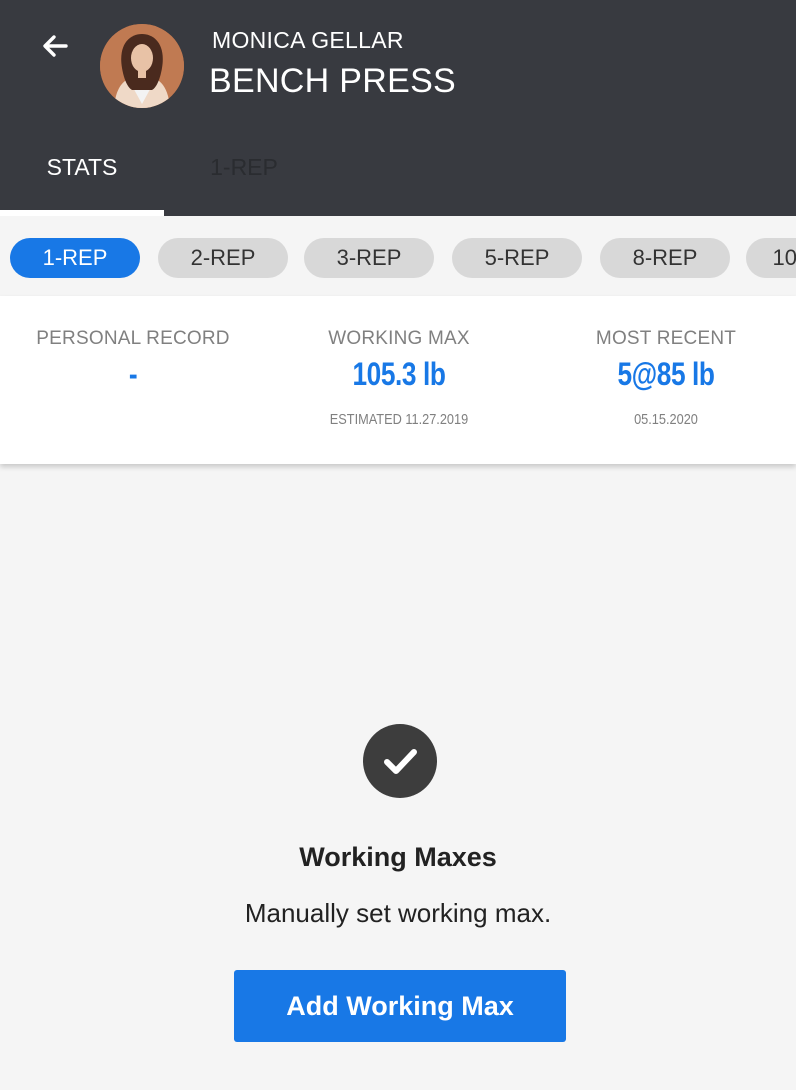 The image size is (796, 1090). I want to click on stat-most-recent: MOST RECENT 5@85 lb 05.15.2020, so click(664, 378).